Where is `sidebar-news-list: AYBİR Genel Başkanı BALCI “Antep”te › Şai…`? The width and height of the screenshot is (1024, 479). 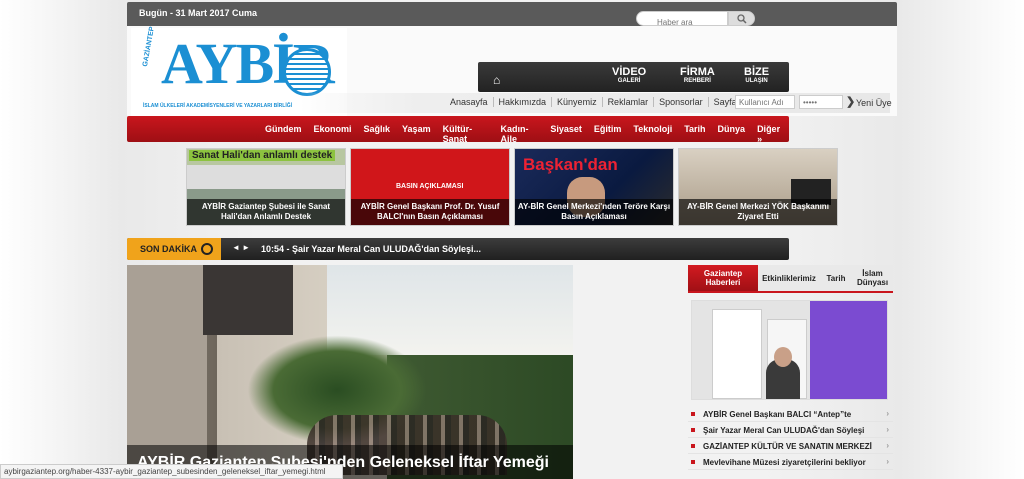 sidebar-news-list: AYBİR Genel Başkanı BALCI “Antep”te › Şai… is located at coordinates (790, 438).